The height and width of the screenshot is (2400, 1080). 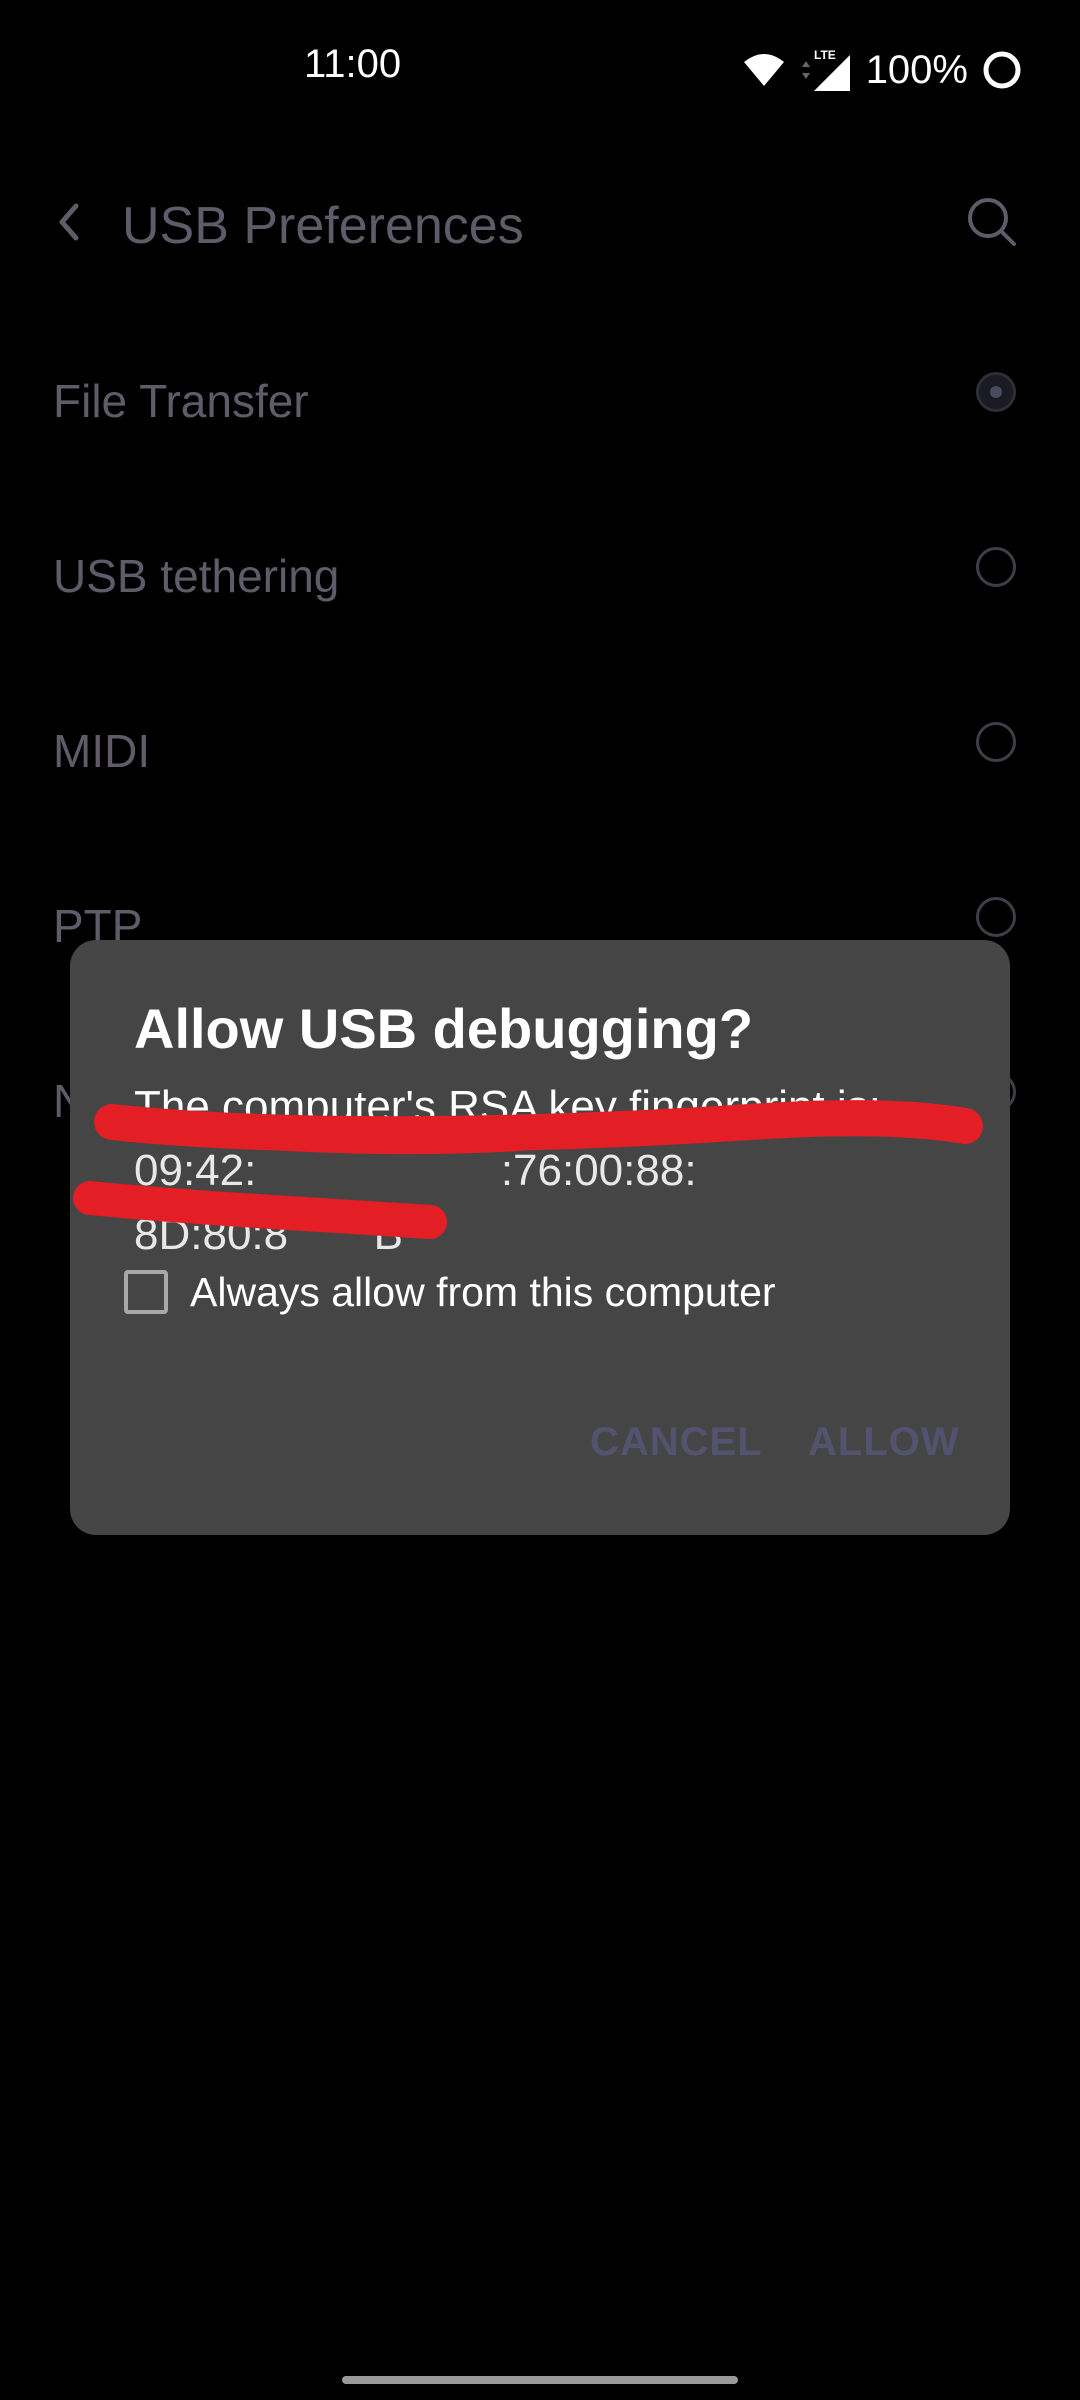 What do you see at coordinates (992, 222) in the screenshot?
I see `search-icon` at bounding box center [992, 222].